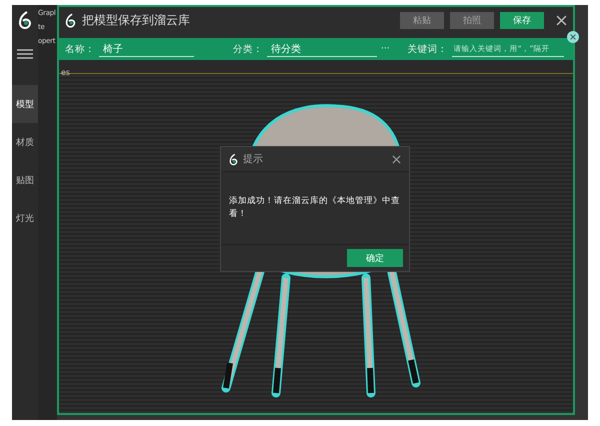 The height and width of the screenshot is (426, 600). What do you see at coordinates (253, 159) in the screenshot?
I see `alert-title: 提示` at bounding box center [253, 159].